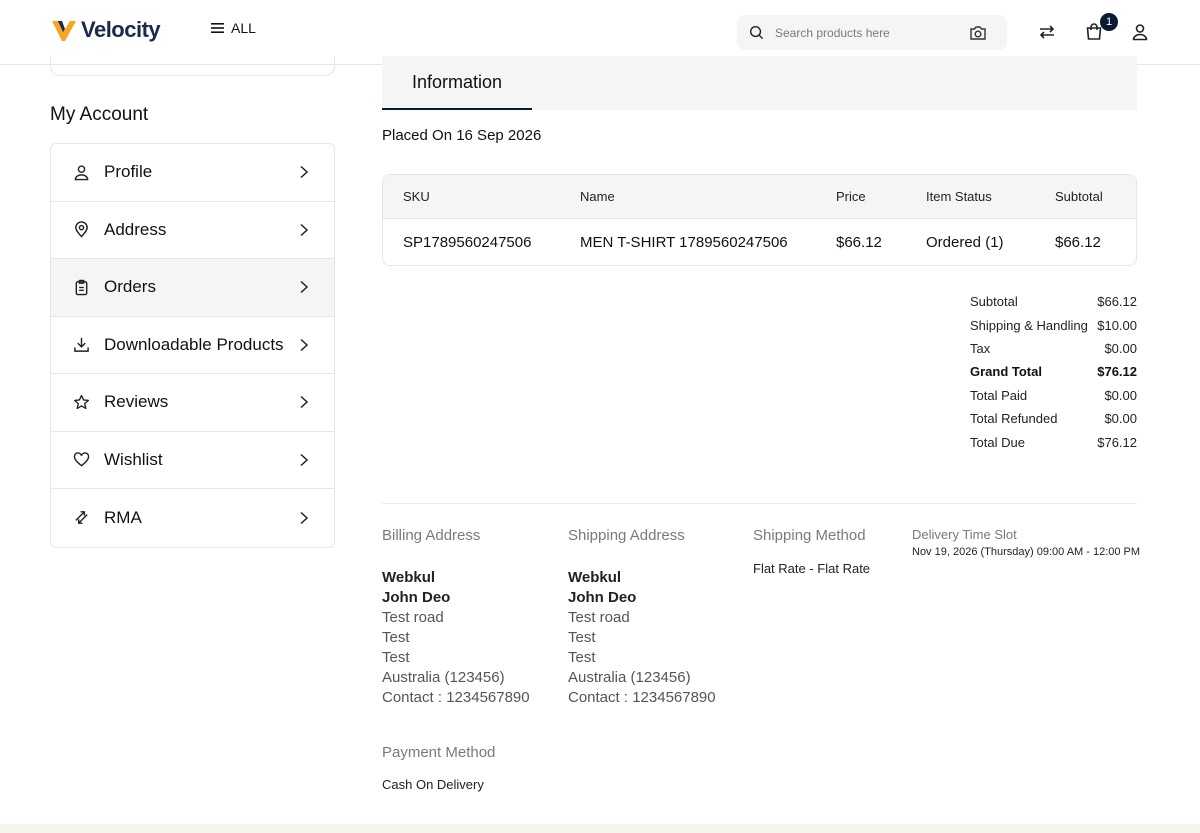  What do you see at coordinates (759, 503) in the screenshot?
I see `section-divider` at bounding box center [759, 503].